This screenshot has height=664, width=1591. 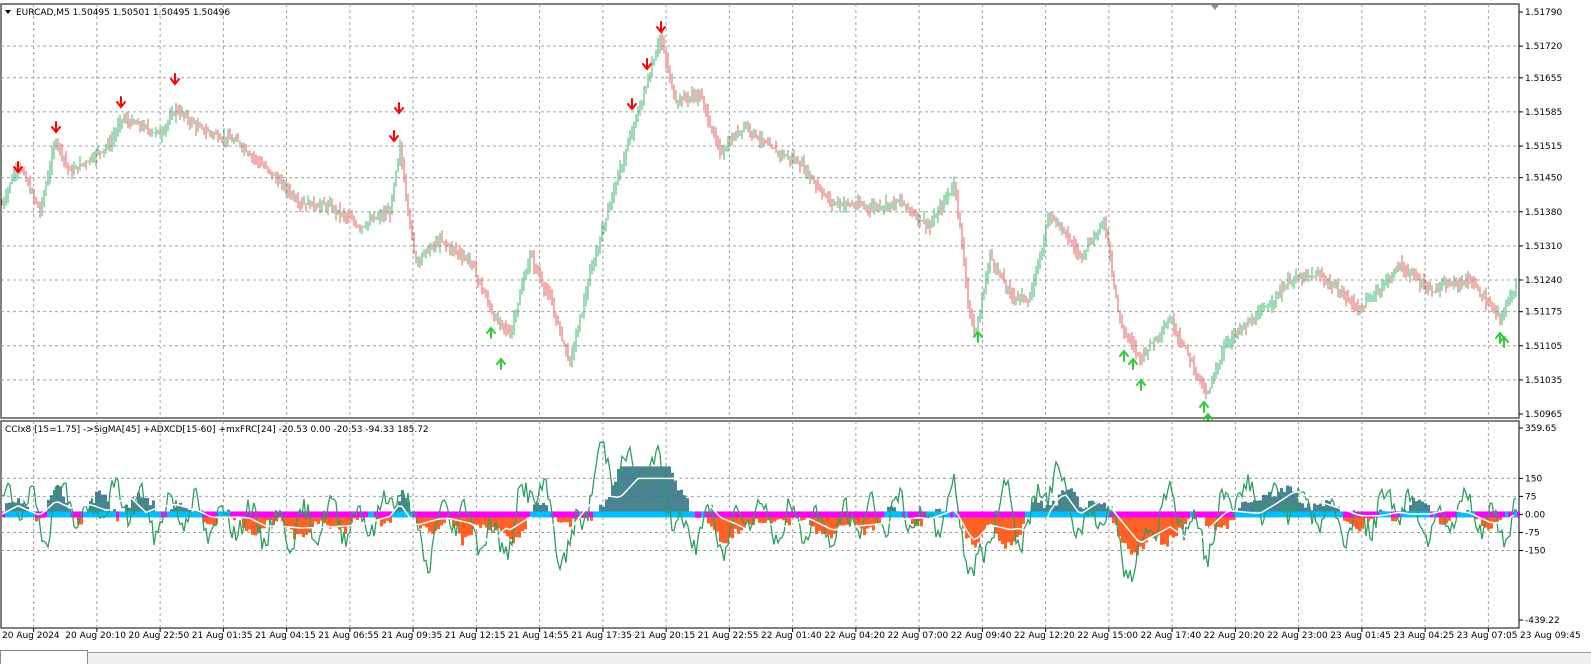 What do you see at coordinates (1533, 479) in the screenshot?
I see `indicator-tick-label: 150` at bounding box center [1533, 479].